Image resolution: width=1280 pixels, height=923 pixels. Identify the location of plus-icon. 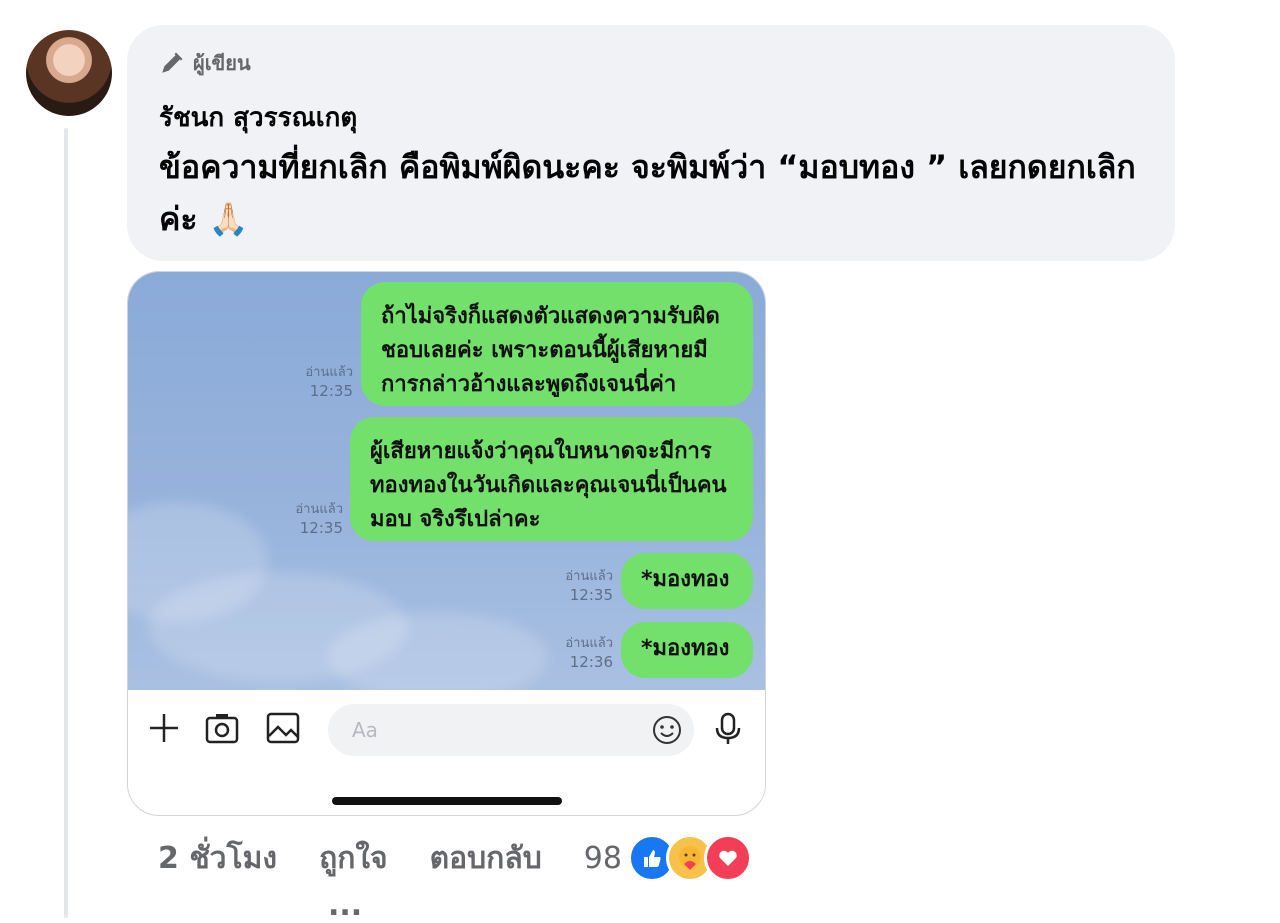
(164, 728).